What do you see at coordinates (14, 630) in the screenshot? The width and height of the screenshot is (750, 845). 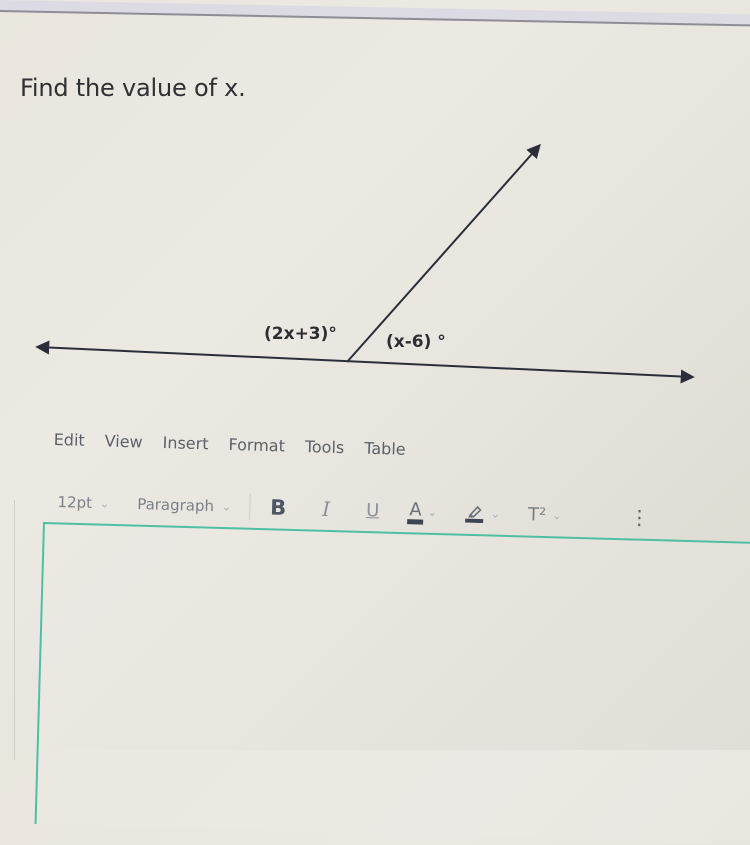 I see `page-left-border` at bounding box center [14, 630].